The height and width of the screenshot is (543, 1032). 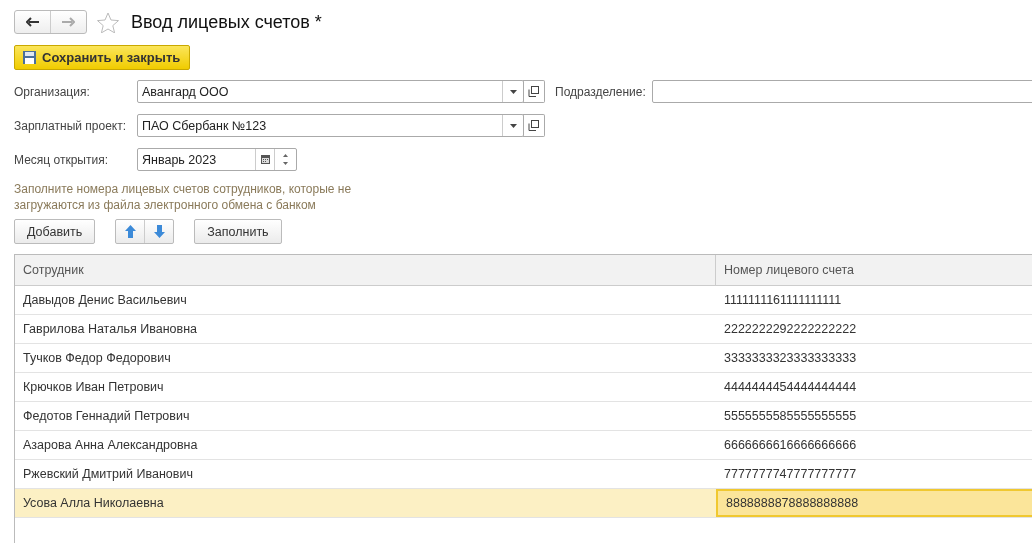 I want to click on table-row: Тучков Федор Федорович 3333333323333333333, so click(x=523, y=358).